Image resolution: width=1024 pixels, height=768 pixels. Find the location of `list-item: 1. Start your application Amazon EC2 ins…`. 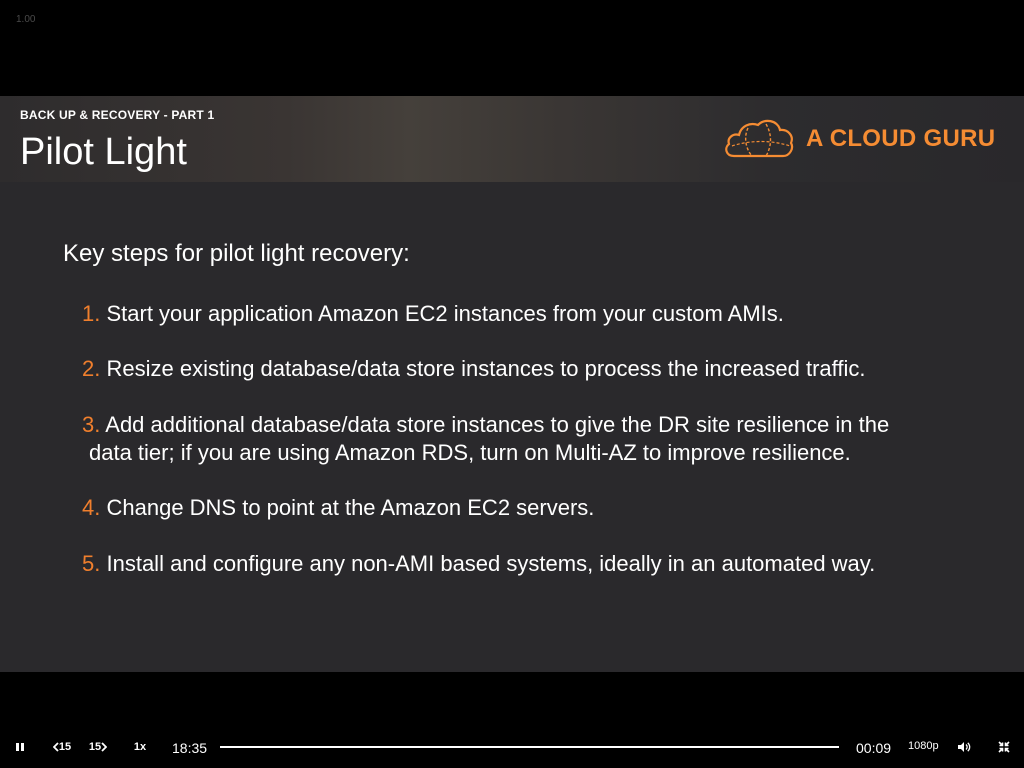

list-item: 1. Start your application Amazon EC2 ins… is located at coordinates (532, 314).